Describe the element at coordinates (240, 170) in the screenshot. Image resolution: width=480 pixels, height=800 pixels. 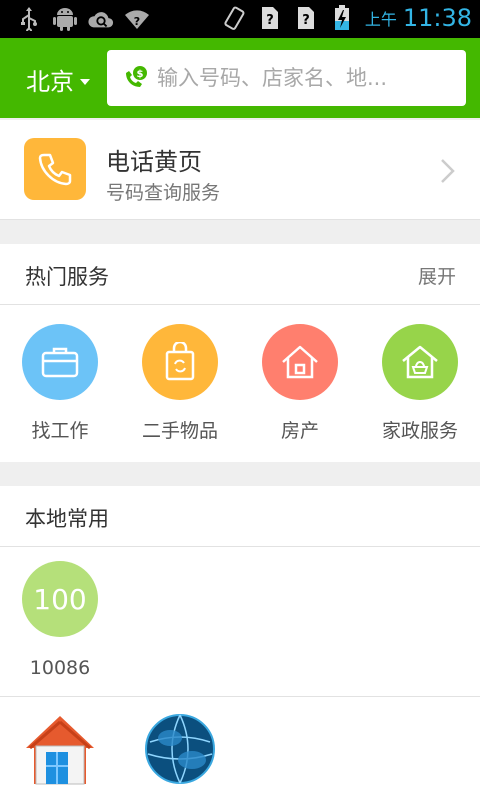
I see `yellow-pages-card: 电话黄页 号码查询服务` at that location.